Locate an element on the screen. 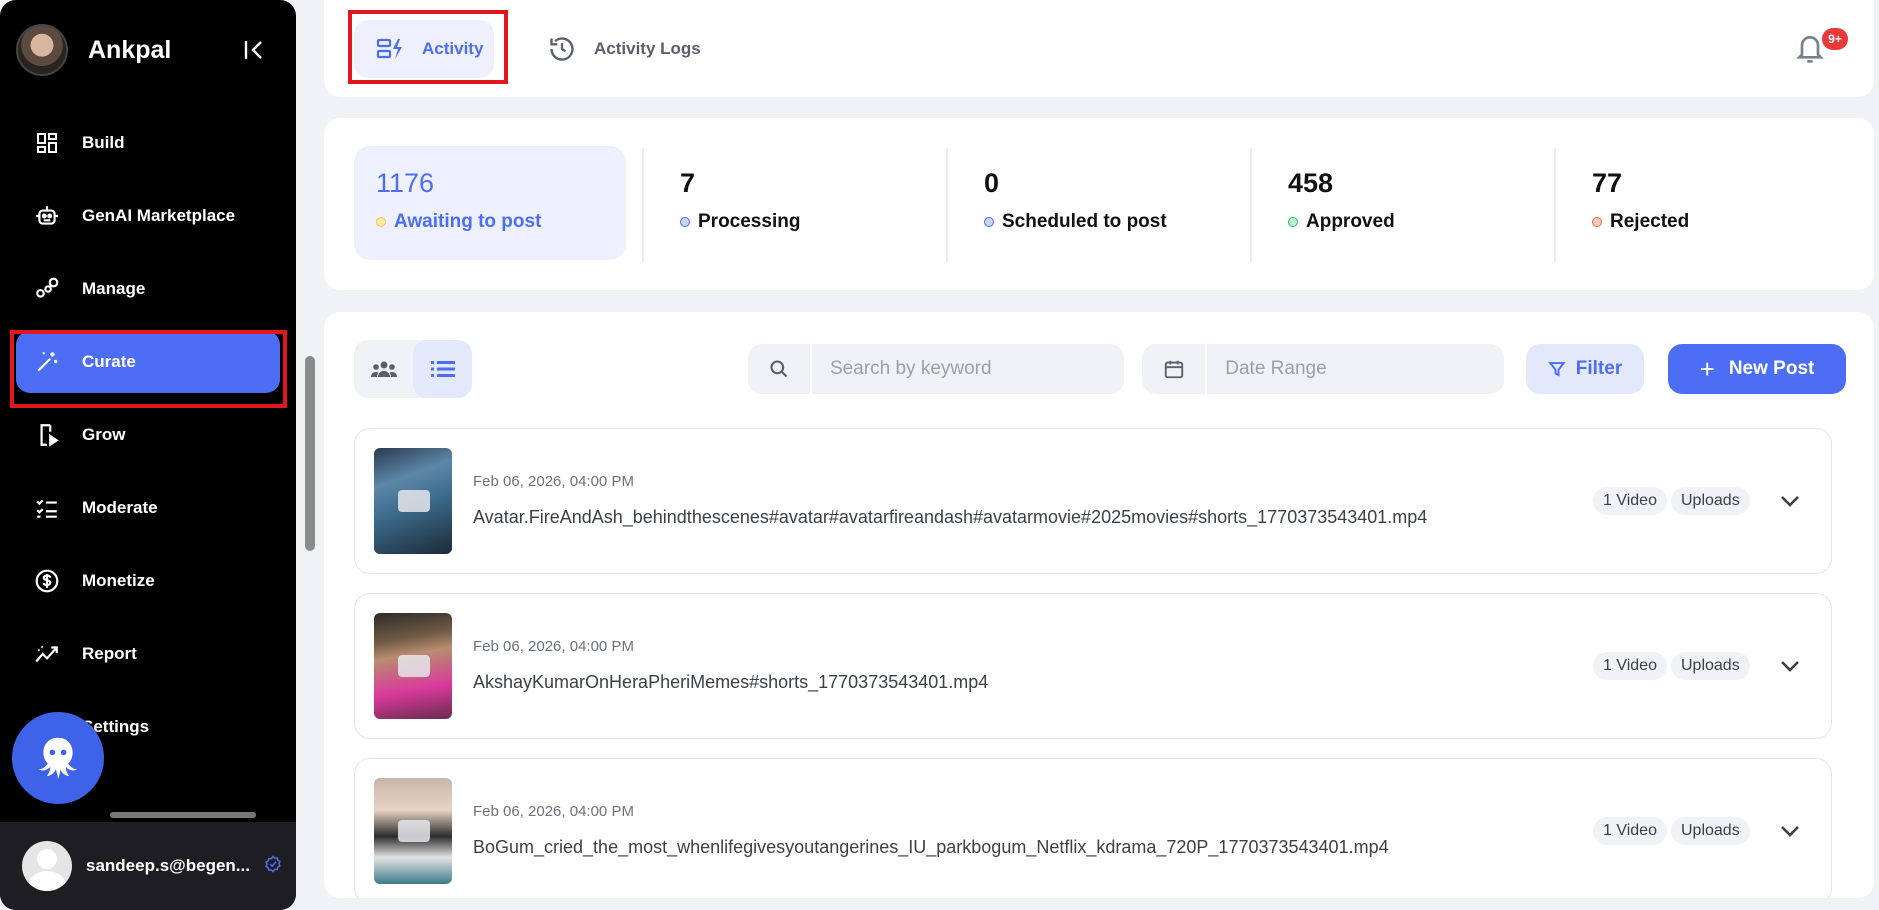  filter-button: Filter is located at coordinates (1585, 369).